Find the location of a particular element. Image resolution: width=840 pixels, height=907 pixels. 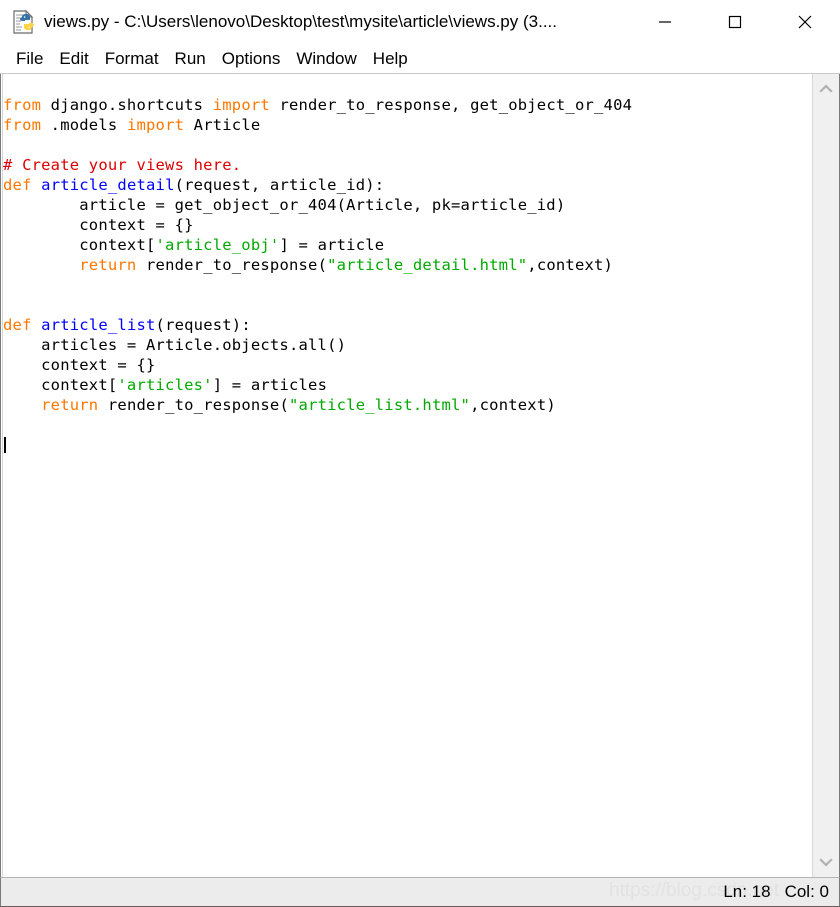

code-line: context['articles'] = articles is located at coordinates (165, 385).